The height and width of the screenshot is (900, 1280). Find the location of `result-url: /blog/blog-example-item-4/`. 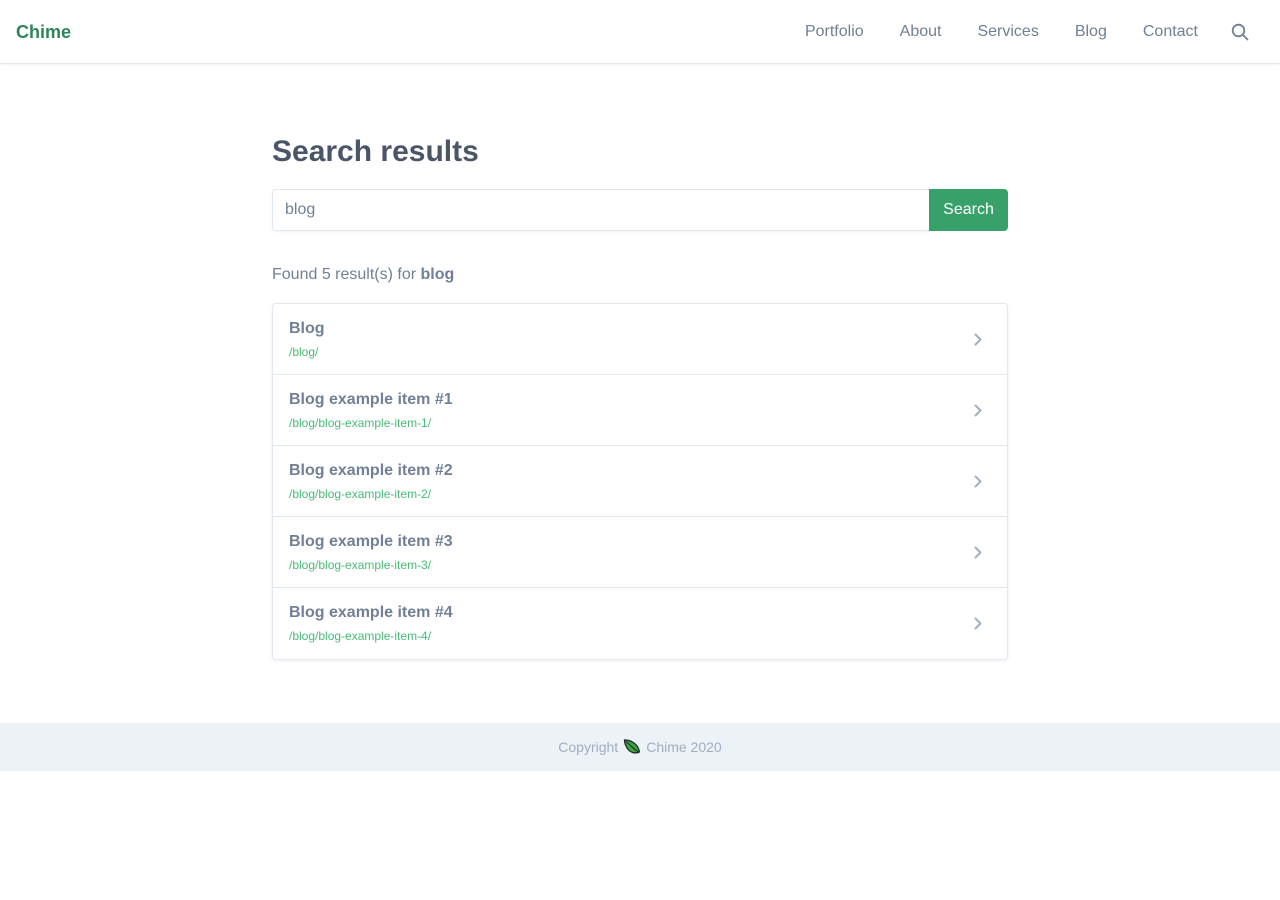

result-url: /blog/blog-example-item-4/ is located at coordinates (360, 636).